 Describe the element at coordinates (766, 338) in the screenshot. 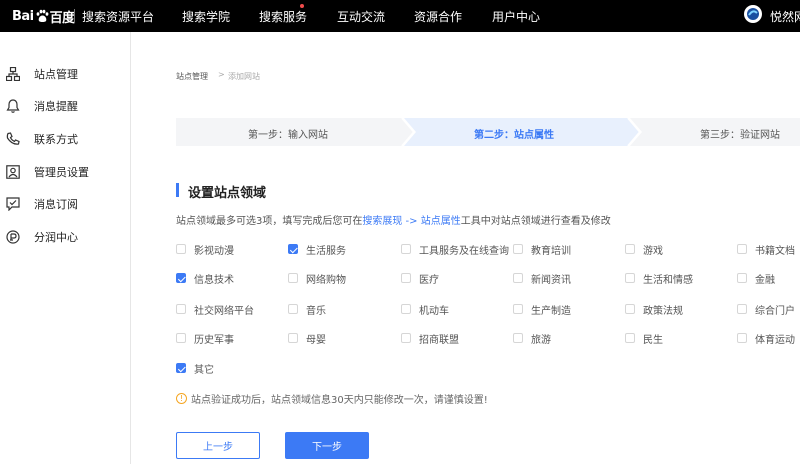

I see `category-option: 体育运动` at that location.